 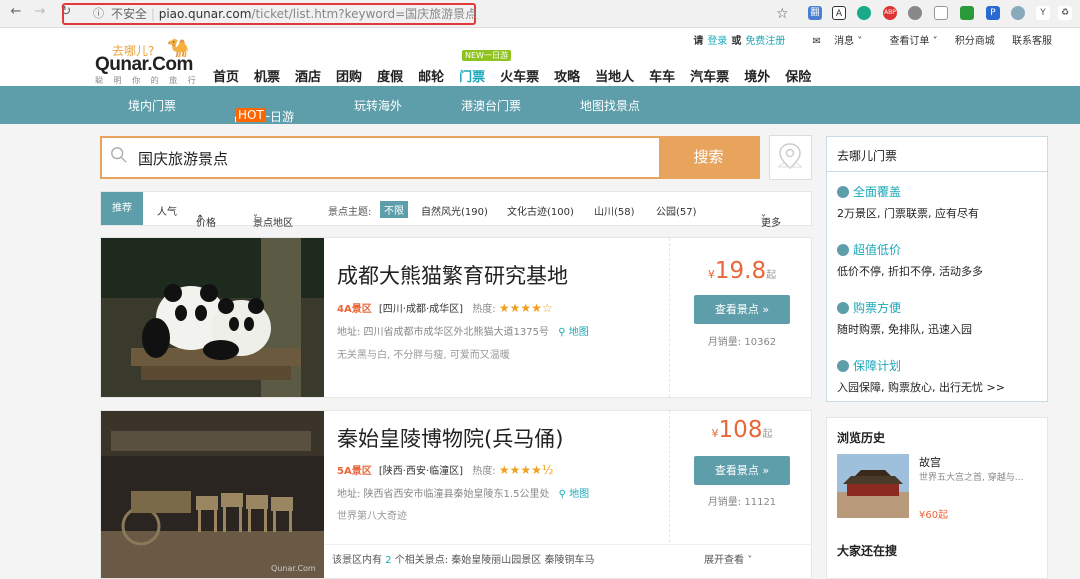 I want to click on theme-culture: 文化古迹(100), so click(x=540, y=210).